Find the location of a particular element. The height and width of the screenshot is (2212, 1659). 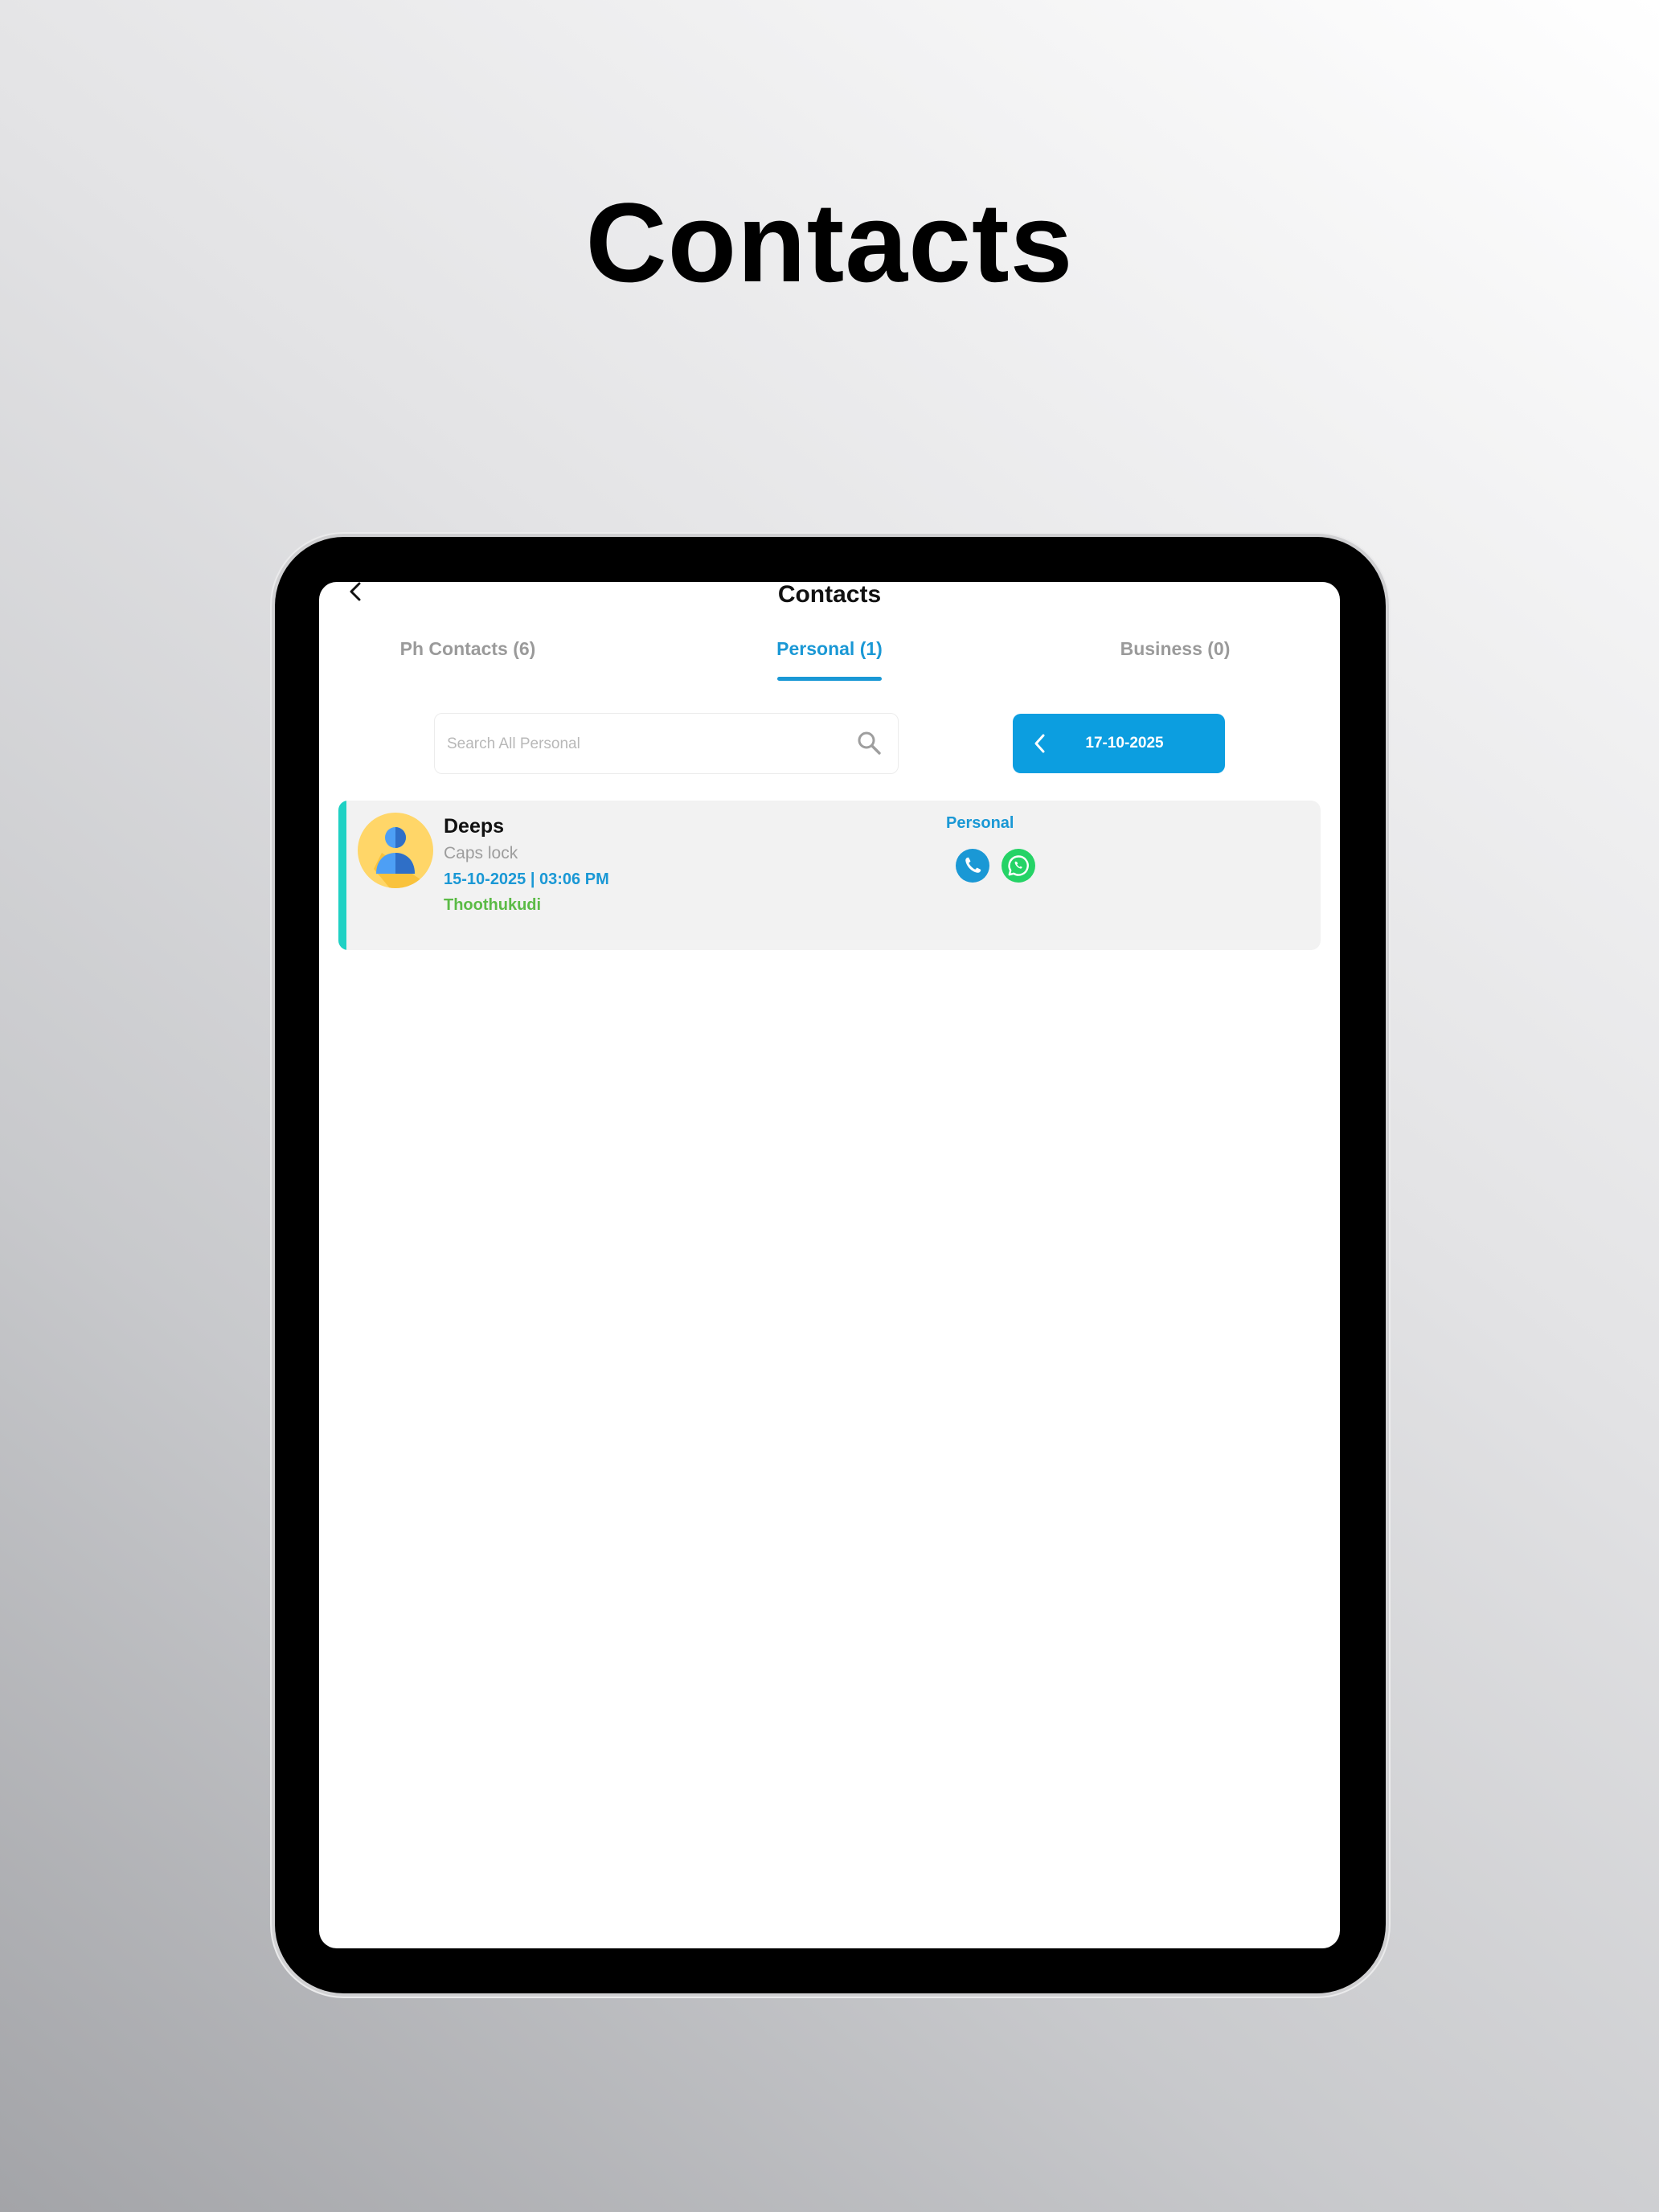

page-title: Contacts is located at coordinates (829, 595).